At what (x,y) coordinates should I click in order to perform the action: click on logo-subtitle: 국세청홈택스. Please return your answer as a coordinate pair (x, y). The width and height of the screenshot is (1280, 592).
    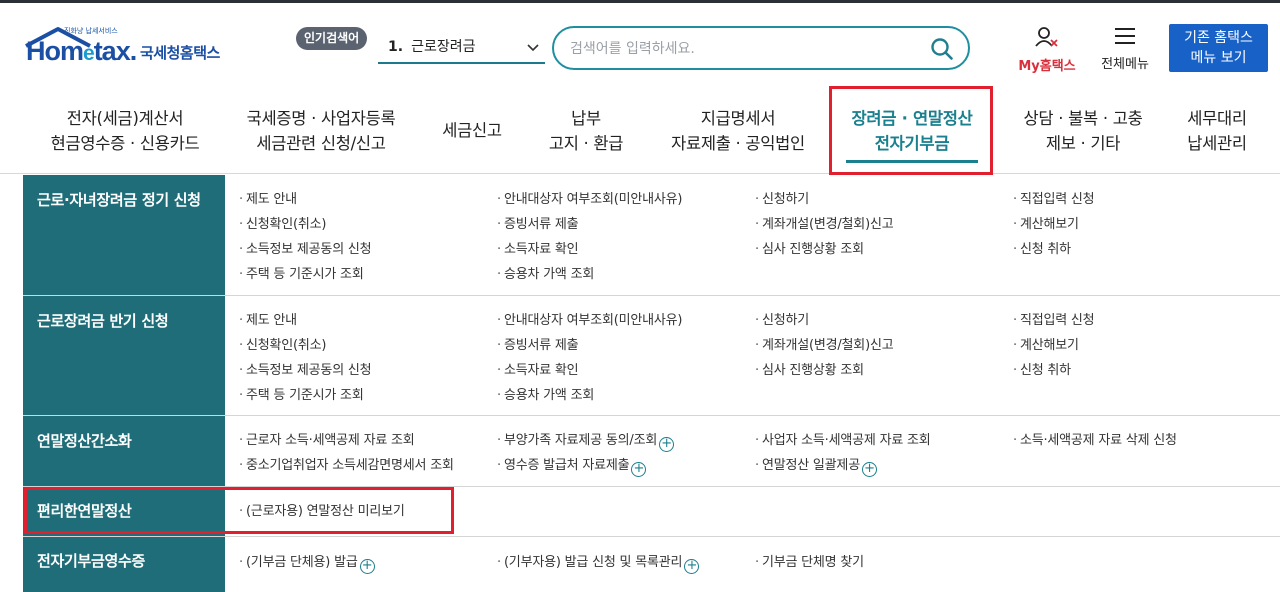
    Looking at the image, I should click on (180, 53).